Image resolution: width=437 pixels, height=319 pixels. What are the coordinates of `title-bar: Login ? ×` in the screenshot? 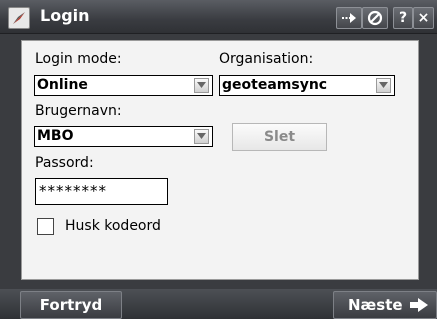 It's located at (218, 17).